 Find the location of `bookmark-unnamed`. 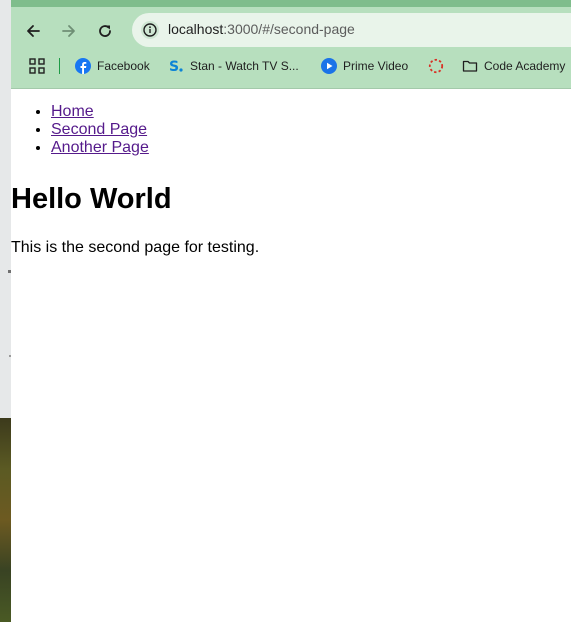

bookmark-unnamed is located at coordinates (439, 66).